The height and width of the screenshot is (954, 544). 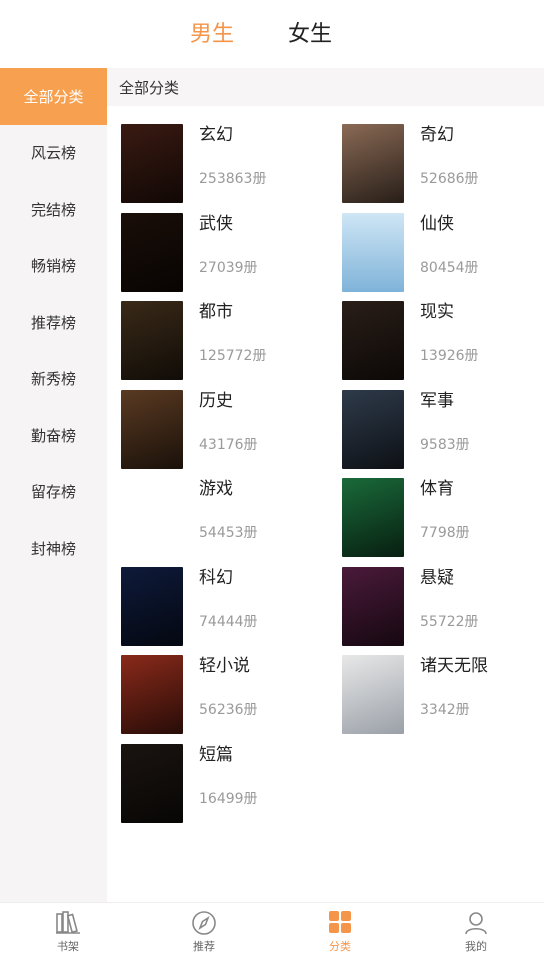 I want to click on category-count: 125772册, so click(x=233, y=356).